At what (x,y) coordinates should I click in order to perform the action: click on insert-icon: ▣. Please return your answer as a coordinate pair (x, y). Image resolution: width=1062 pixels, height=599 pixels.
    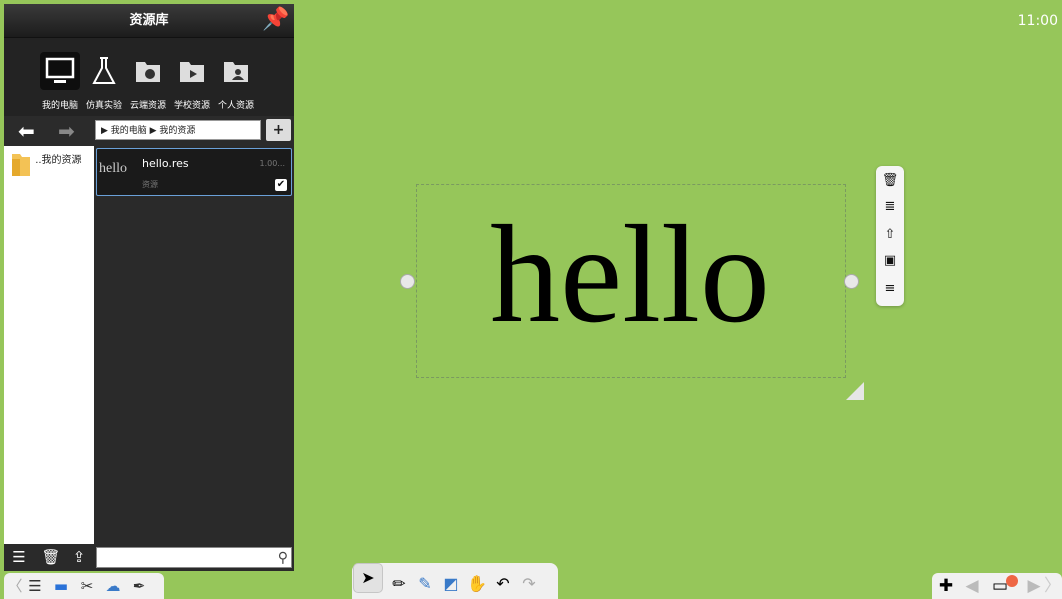
    Looking at the image, I should click on (890, 261).